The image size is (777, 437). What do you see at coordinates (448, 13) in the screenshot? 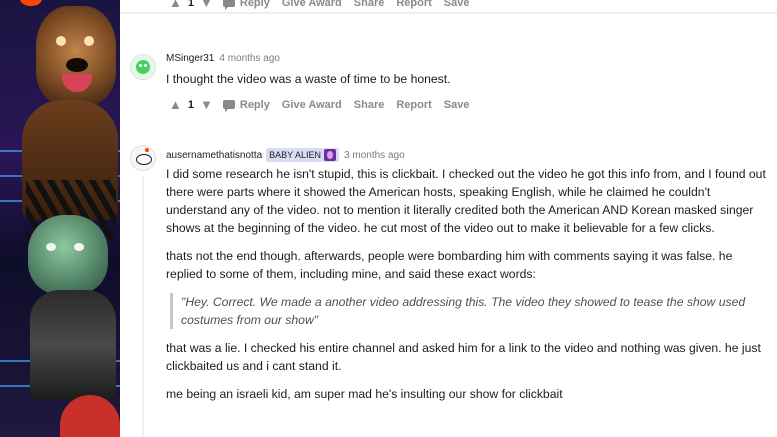
I see `divider` at bounding box center [448, 13].